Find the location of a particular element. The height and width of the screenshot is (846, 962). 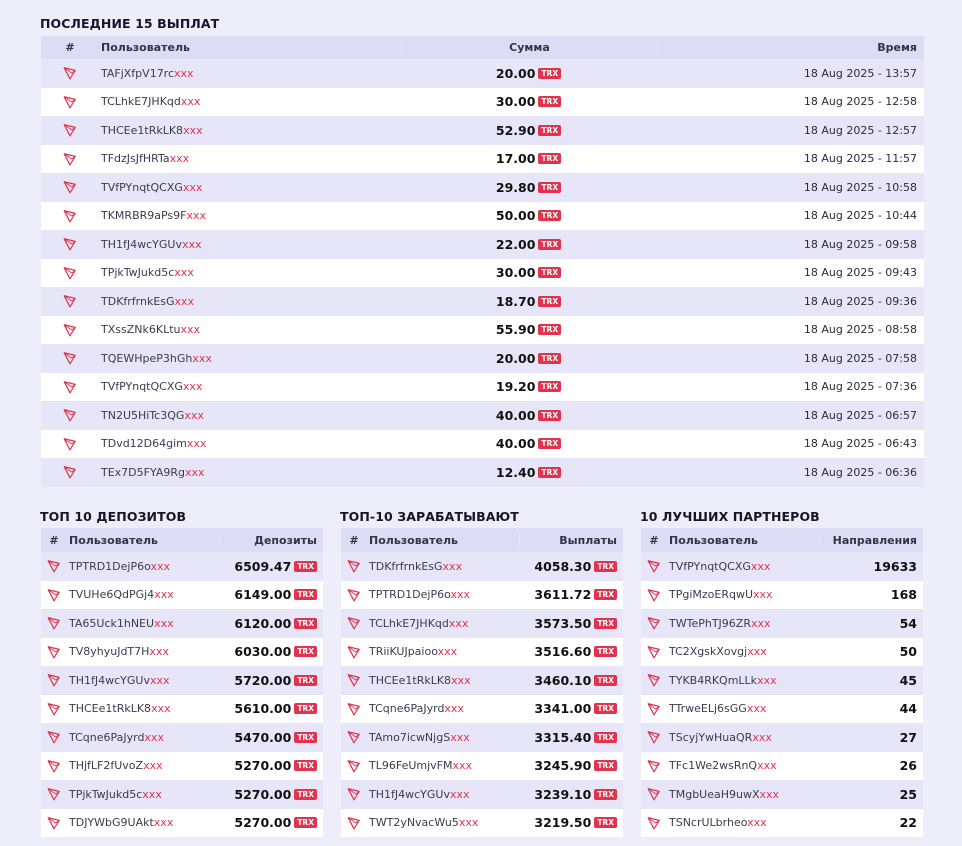

user-address: TC2XgskXovgj is located at coordinates (708, 651).